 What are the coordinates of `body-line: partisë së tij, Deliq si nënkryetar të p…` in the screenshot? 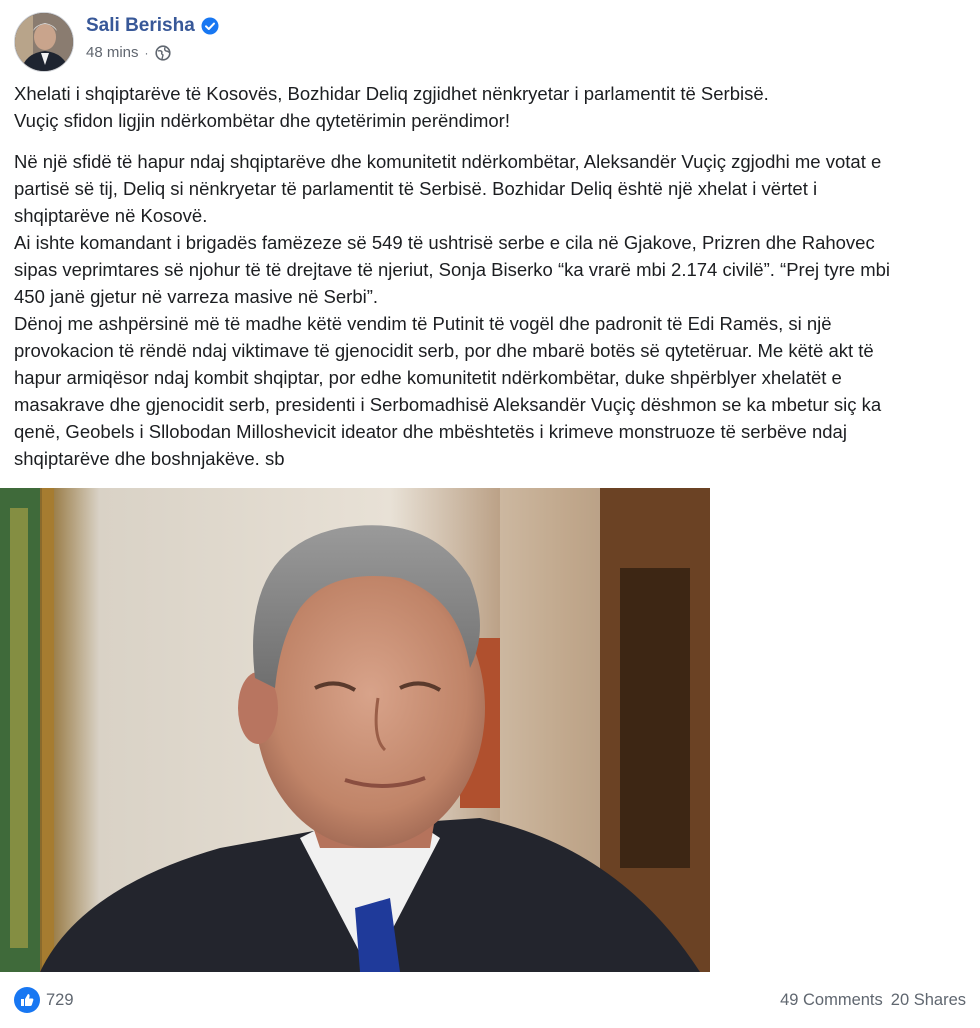 It's located at (416, 188).